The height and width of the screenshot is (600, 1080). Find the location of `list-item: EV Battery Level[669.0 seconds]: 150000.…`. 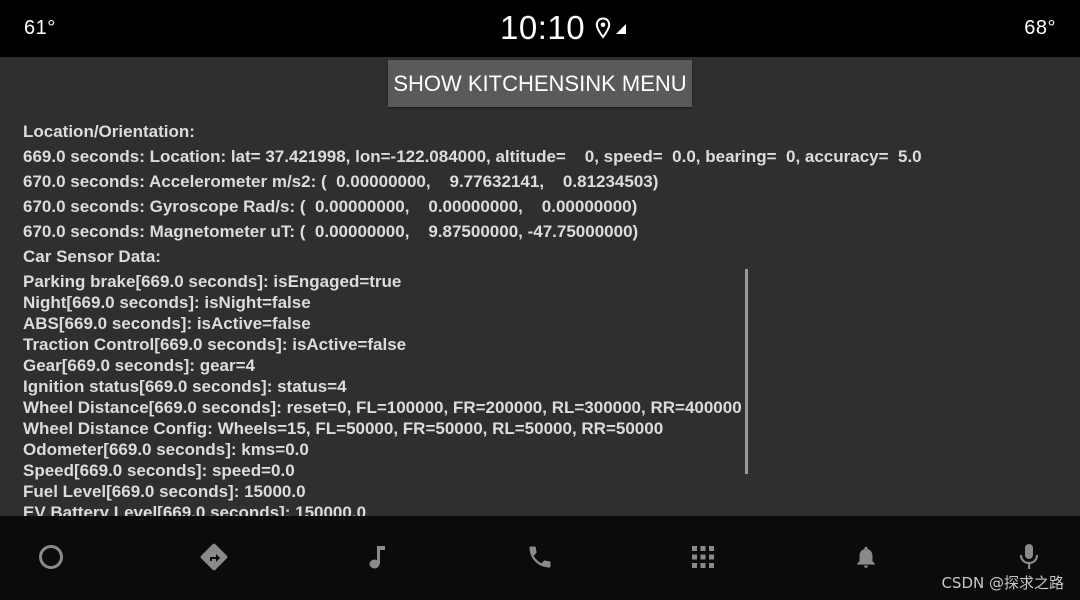

list-item: EV Battery Level[669.0 seconds]: 150000.… is located at coordinates (195, 509).